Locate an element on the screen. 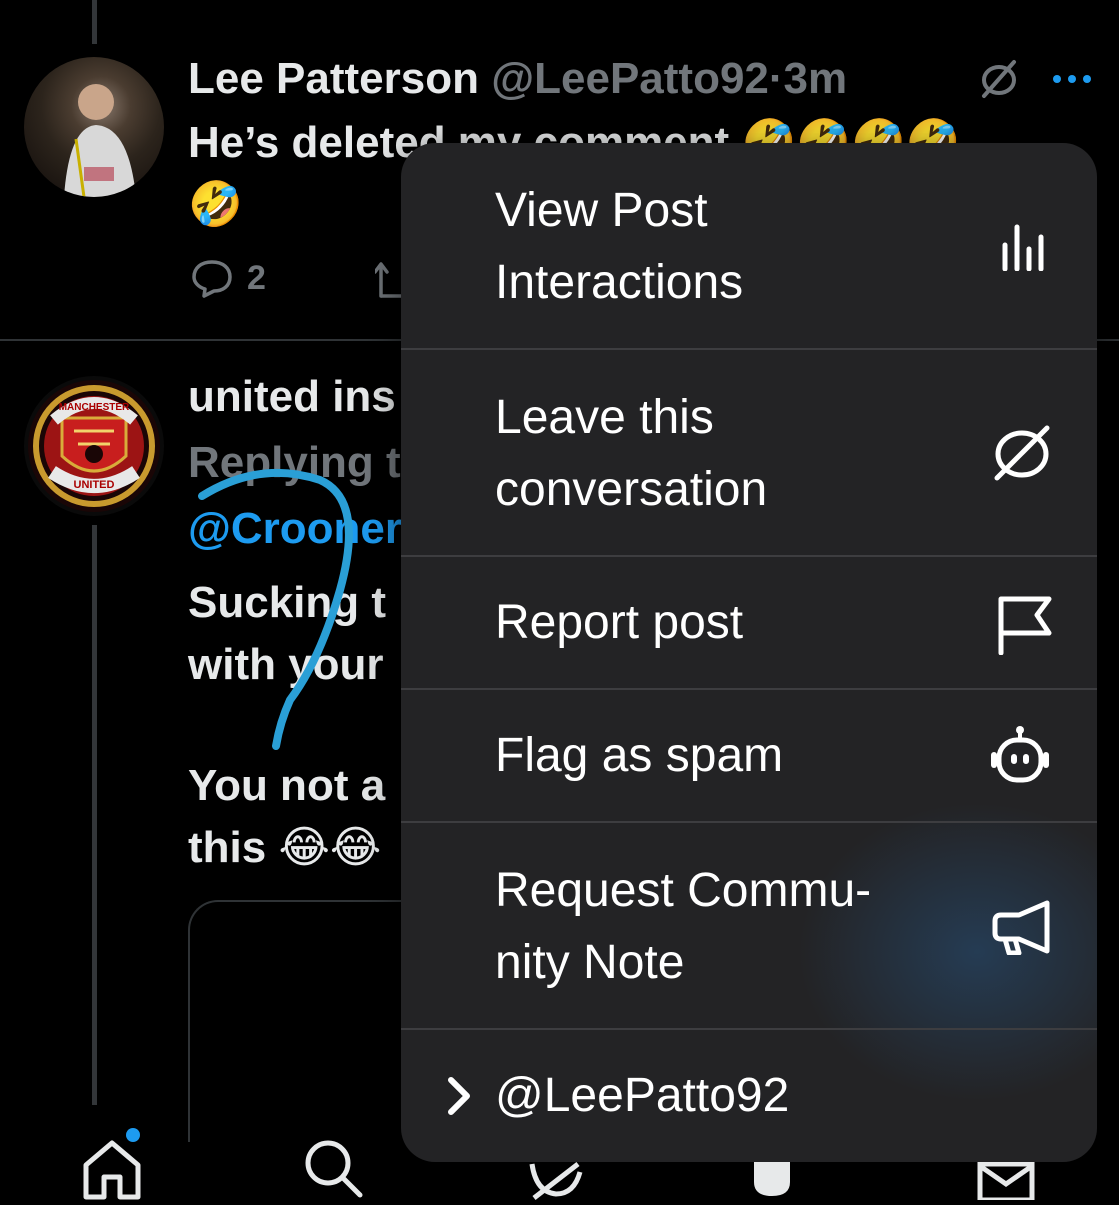  megaphone-icon is located at coordinates (1022, 929).